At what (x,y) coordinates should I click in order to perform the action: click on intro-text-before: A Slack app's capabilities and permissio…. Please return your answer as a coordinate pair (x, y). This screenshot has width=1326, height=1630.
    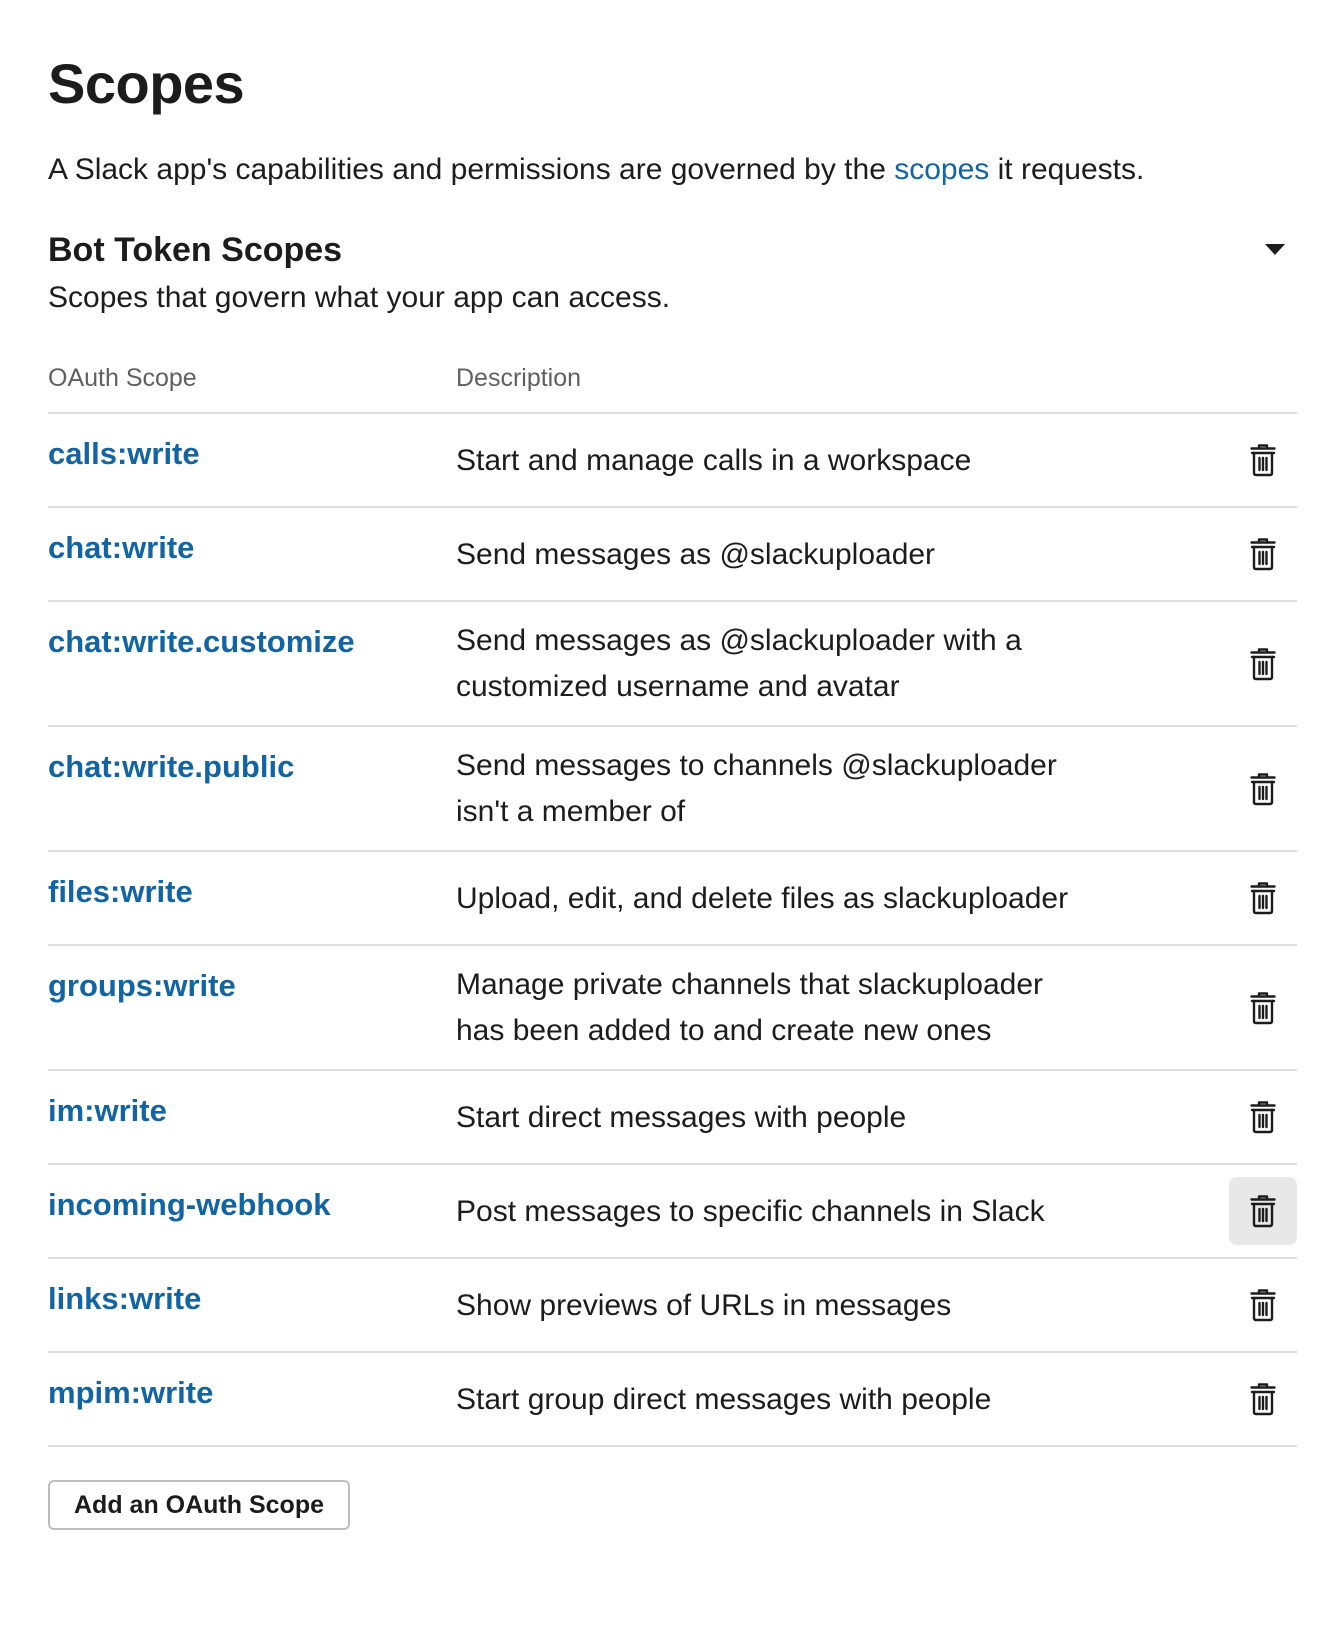
    Looking at the image, I should click on (471, 169).